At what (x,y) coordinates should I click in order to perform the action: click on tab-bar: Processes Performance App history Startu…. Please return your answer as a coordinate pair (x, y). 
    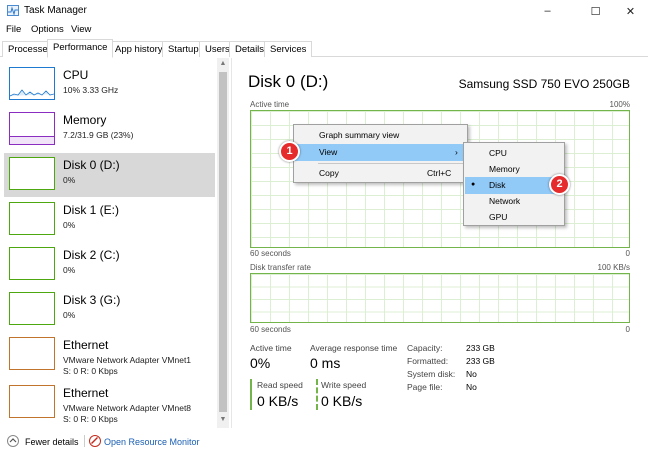
    Looking at the image, I should click on (324, 48).